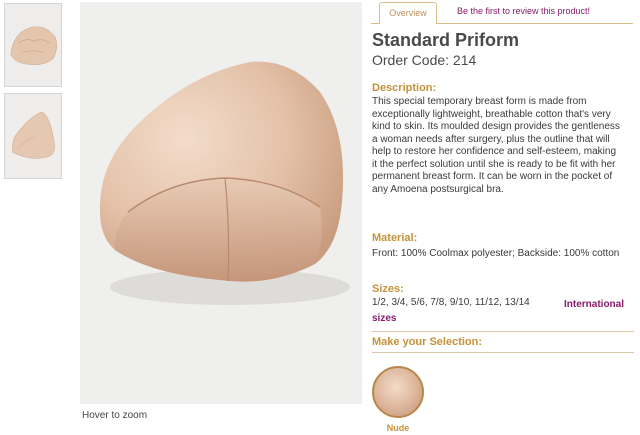 Image resolution: width=640 pixels, height=435 pixels. I want to click on thumbnail-1-image, so click(33, 45).